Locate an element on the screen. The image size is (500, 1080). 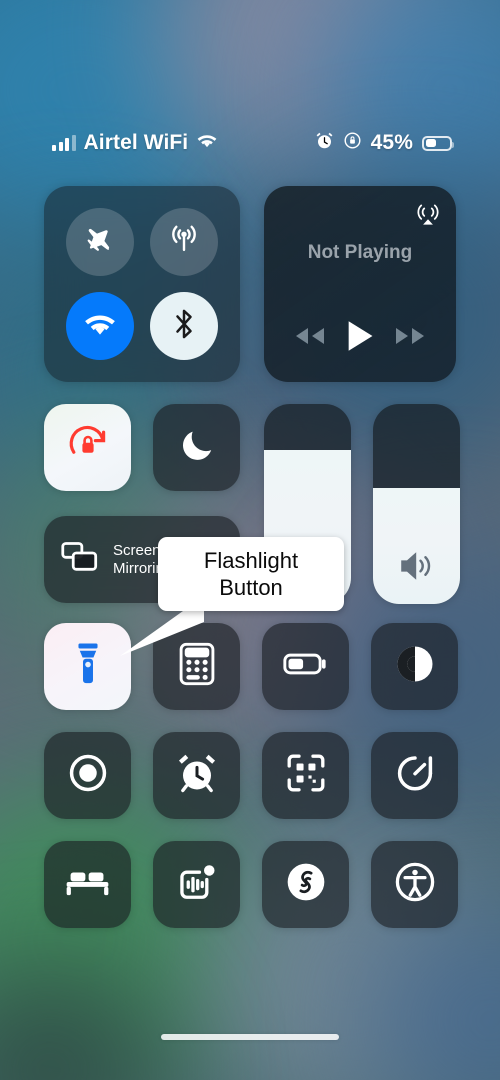
shazam-button is located at coordinates (305, 884).